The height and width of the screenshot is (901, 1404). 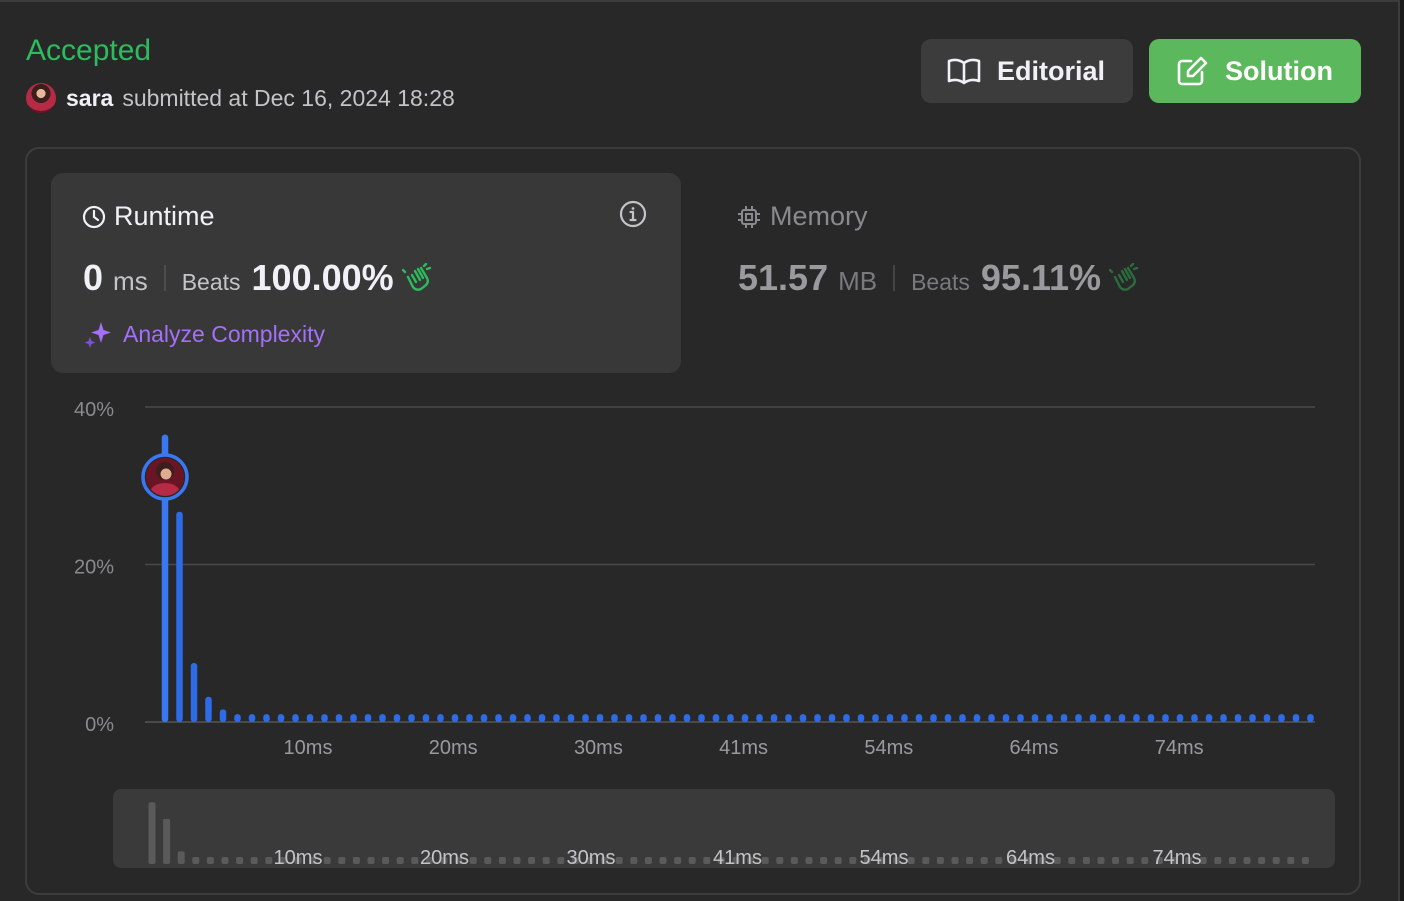 I want to click on x-tick-label: 10ms, so click(x=308, y=748).